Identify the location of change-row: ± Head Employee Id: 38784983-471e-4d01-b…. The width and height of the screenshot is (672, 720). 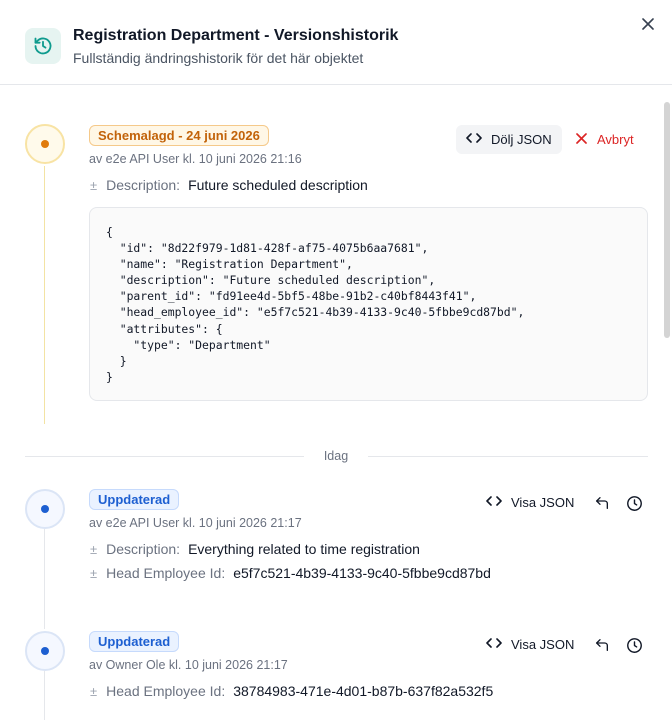
(291, 691).